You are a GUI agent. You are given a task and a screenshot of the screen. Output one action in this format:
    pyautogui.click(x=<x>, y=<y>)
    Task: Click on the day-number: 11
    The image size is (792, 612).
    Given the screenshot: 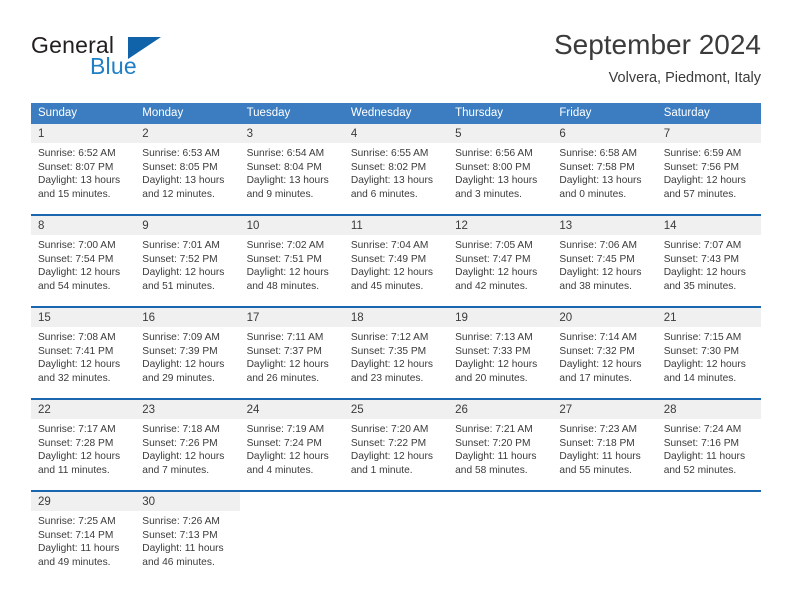 What is the action you would take?
    pyautogui.click(x=356, y=226)
    